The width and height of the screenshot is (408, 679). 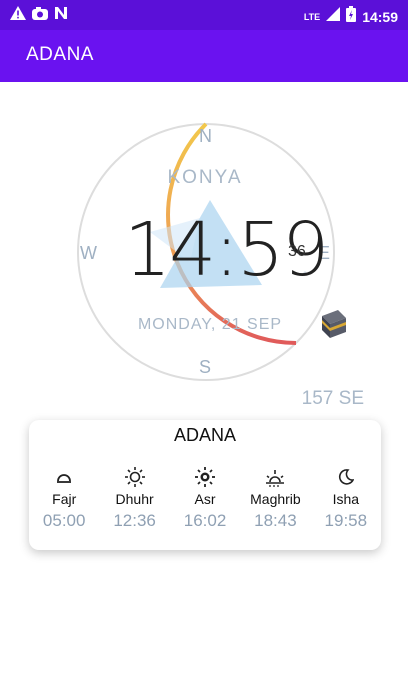 I want to click on network-label: LTE, so click(x=312, y=16).